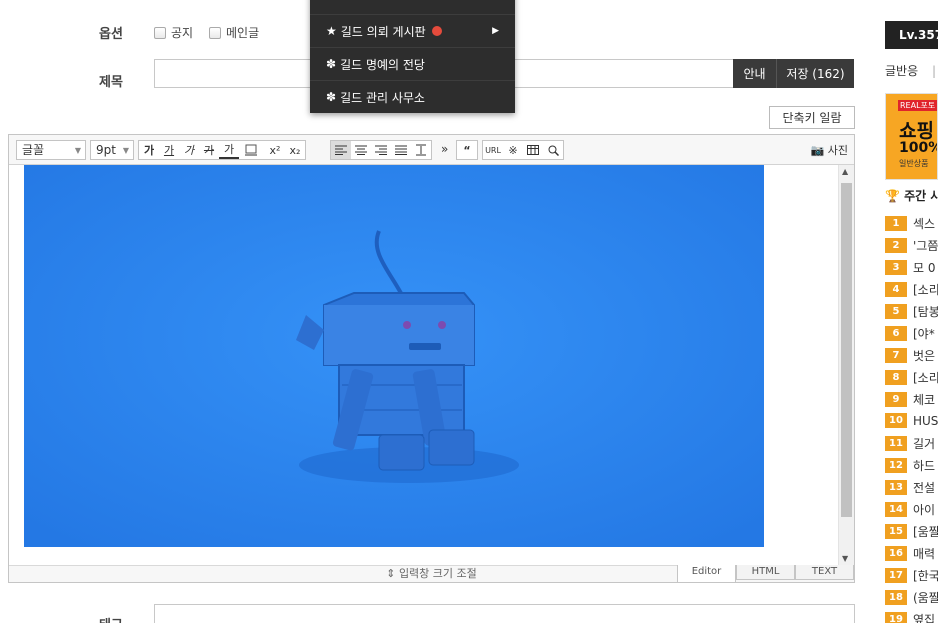 The height and width of the screenshot is (623, 938). What do you see at coordinates (412, 30) in the screenshot?
I see `dropdown-item-guild-request: ★ 길드 의뢰 게시판 ▶` at bounding box center [412, 30].